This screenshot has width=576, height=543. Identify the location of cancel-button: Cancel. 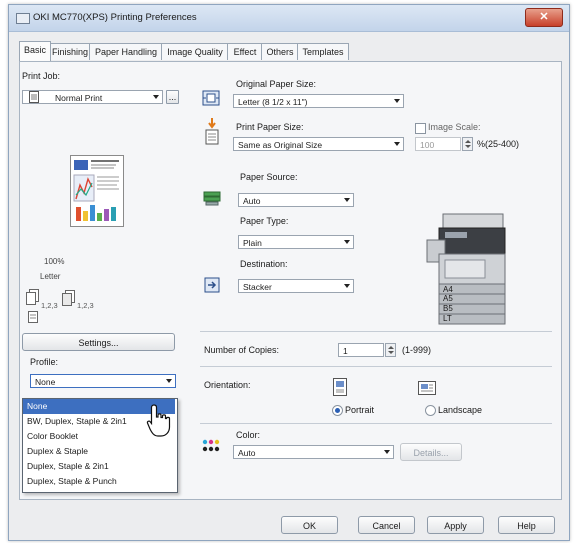
(386, 525).